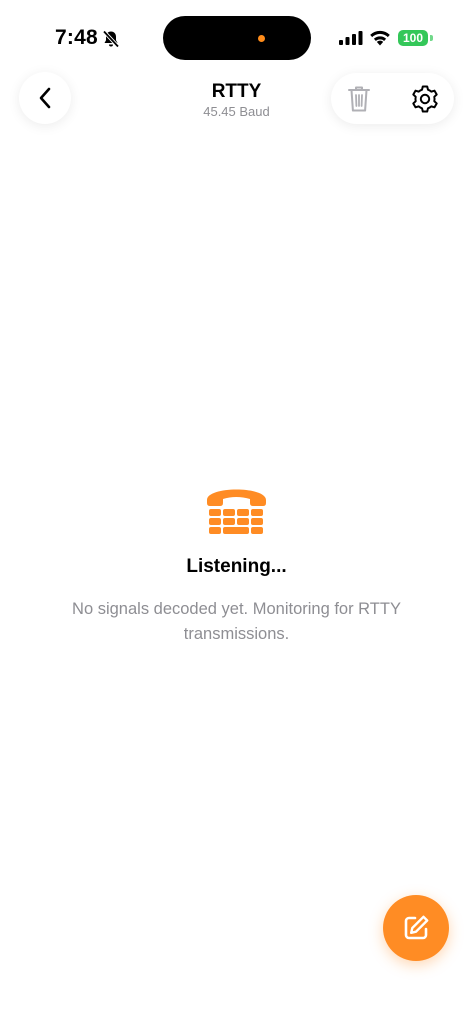  Describe the element at coordinates (431, 38) in the screenshot. I see `battery-cap` at that location.